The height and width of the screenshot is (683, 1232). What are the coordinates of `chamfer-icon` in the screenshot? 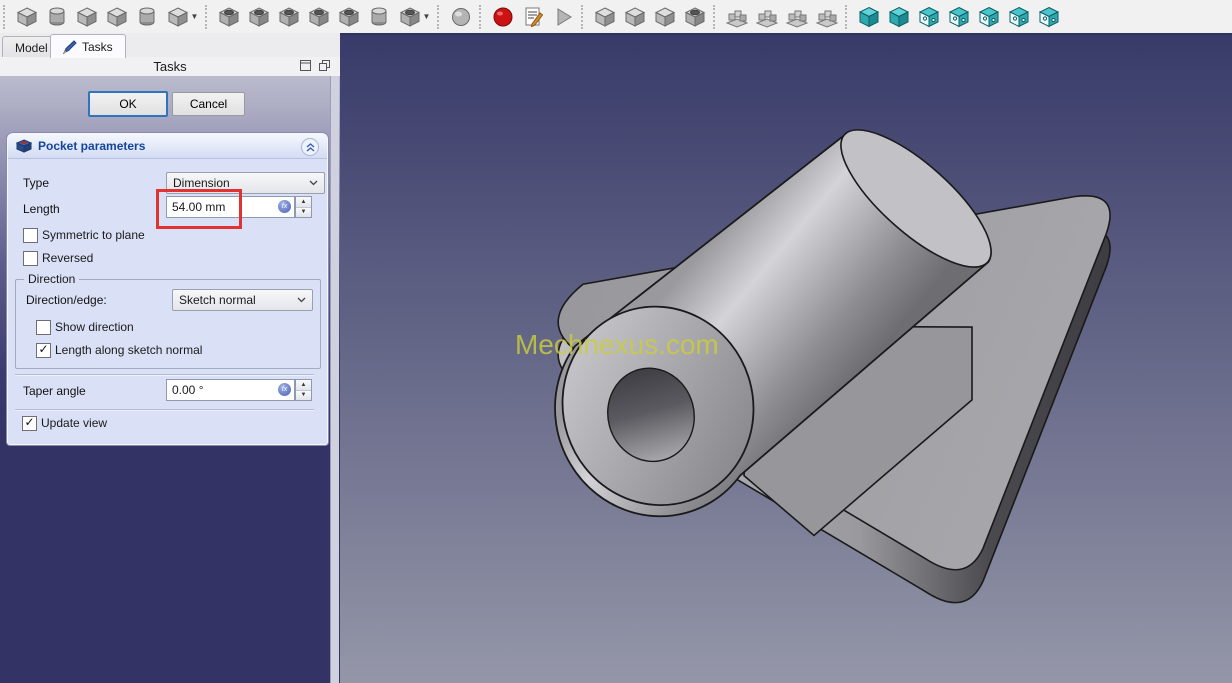 It's located at (635, 17).